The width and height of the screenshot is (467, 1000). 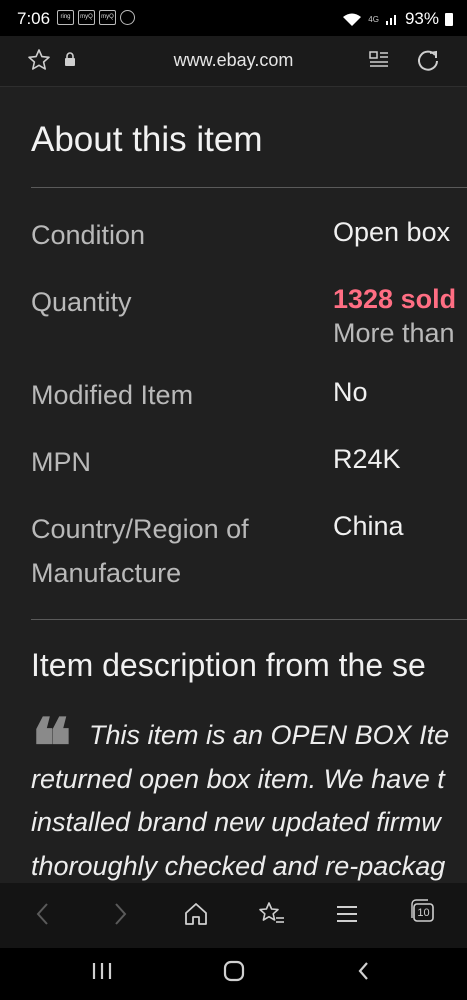 What do you see at coordinates (373, 19) in the screenshot?
I see `network-label: 4G` at bounding box center [373, 19].